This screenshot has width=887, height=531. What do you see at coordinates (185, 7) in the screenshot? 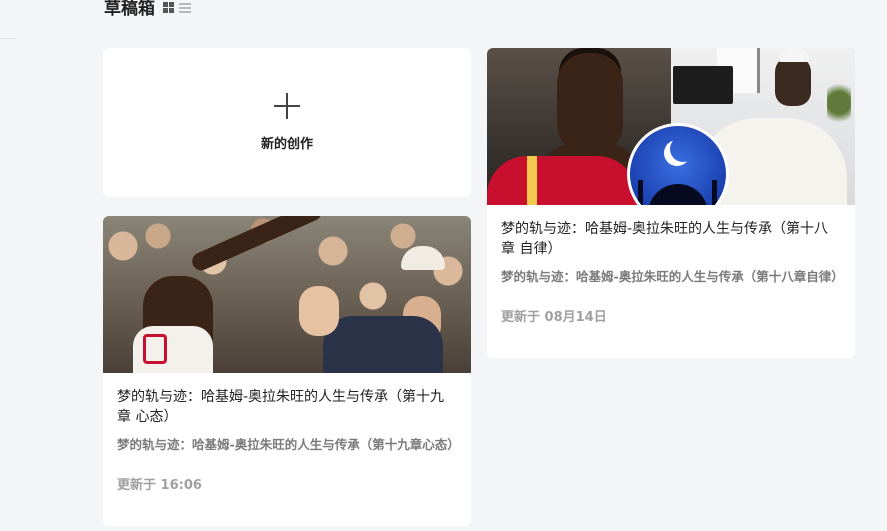
I see `list-view-icon` at bounding box center [185, 7].